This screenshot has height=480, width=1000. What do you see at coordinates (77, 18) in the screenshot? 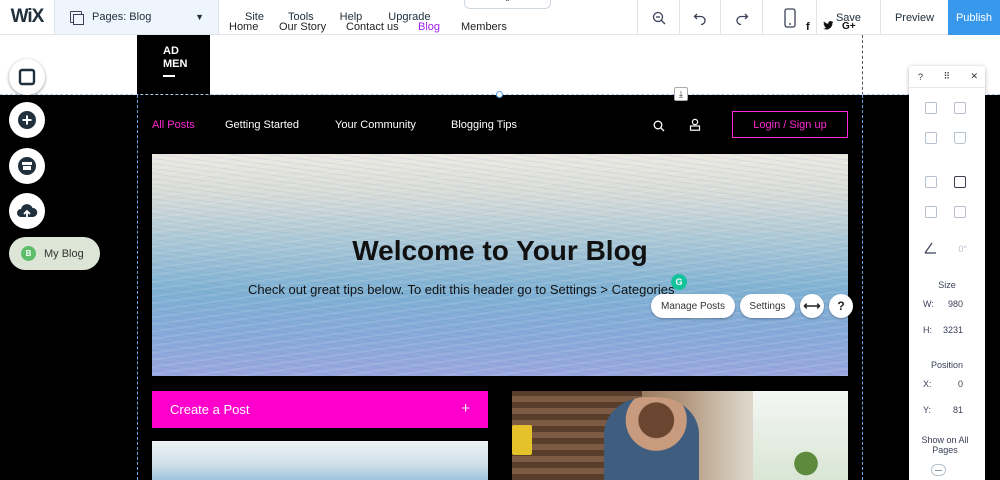
I see `pages-icon` at bounding box center [77, 18].